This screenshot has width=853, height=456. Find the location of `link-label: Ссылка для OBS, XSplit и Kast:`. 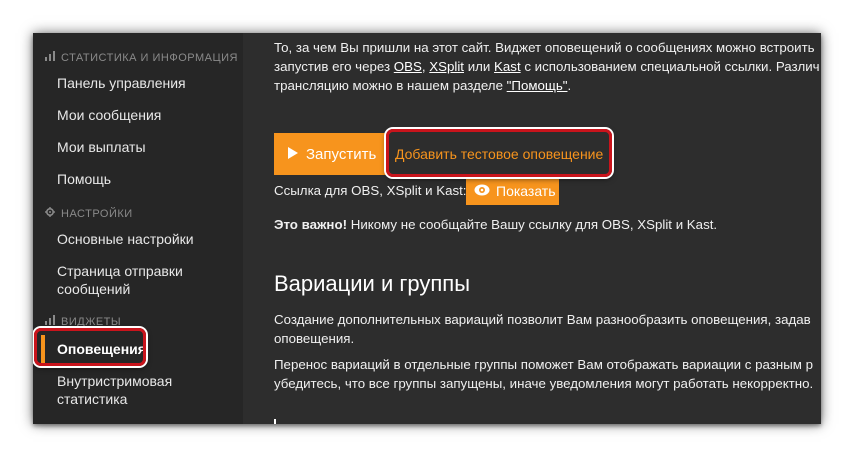

link-label: Ссылка для OBS, XSplit и Kast: is located at coordinates (370, 190).